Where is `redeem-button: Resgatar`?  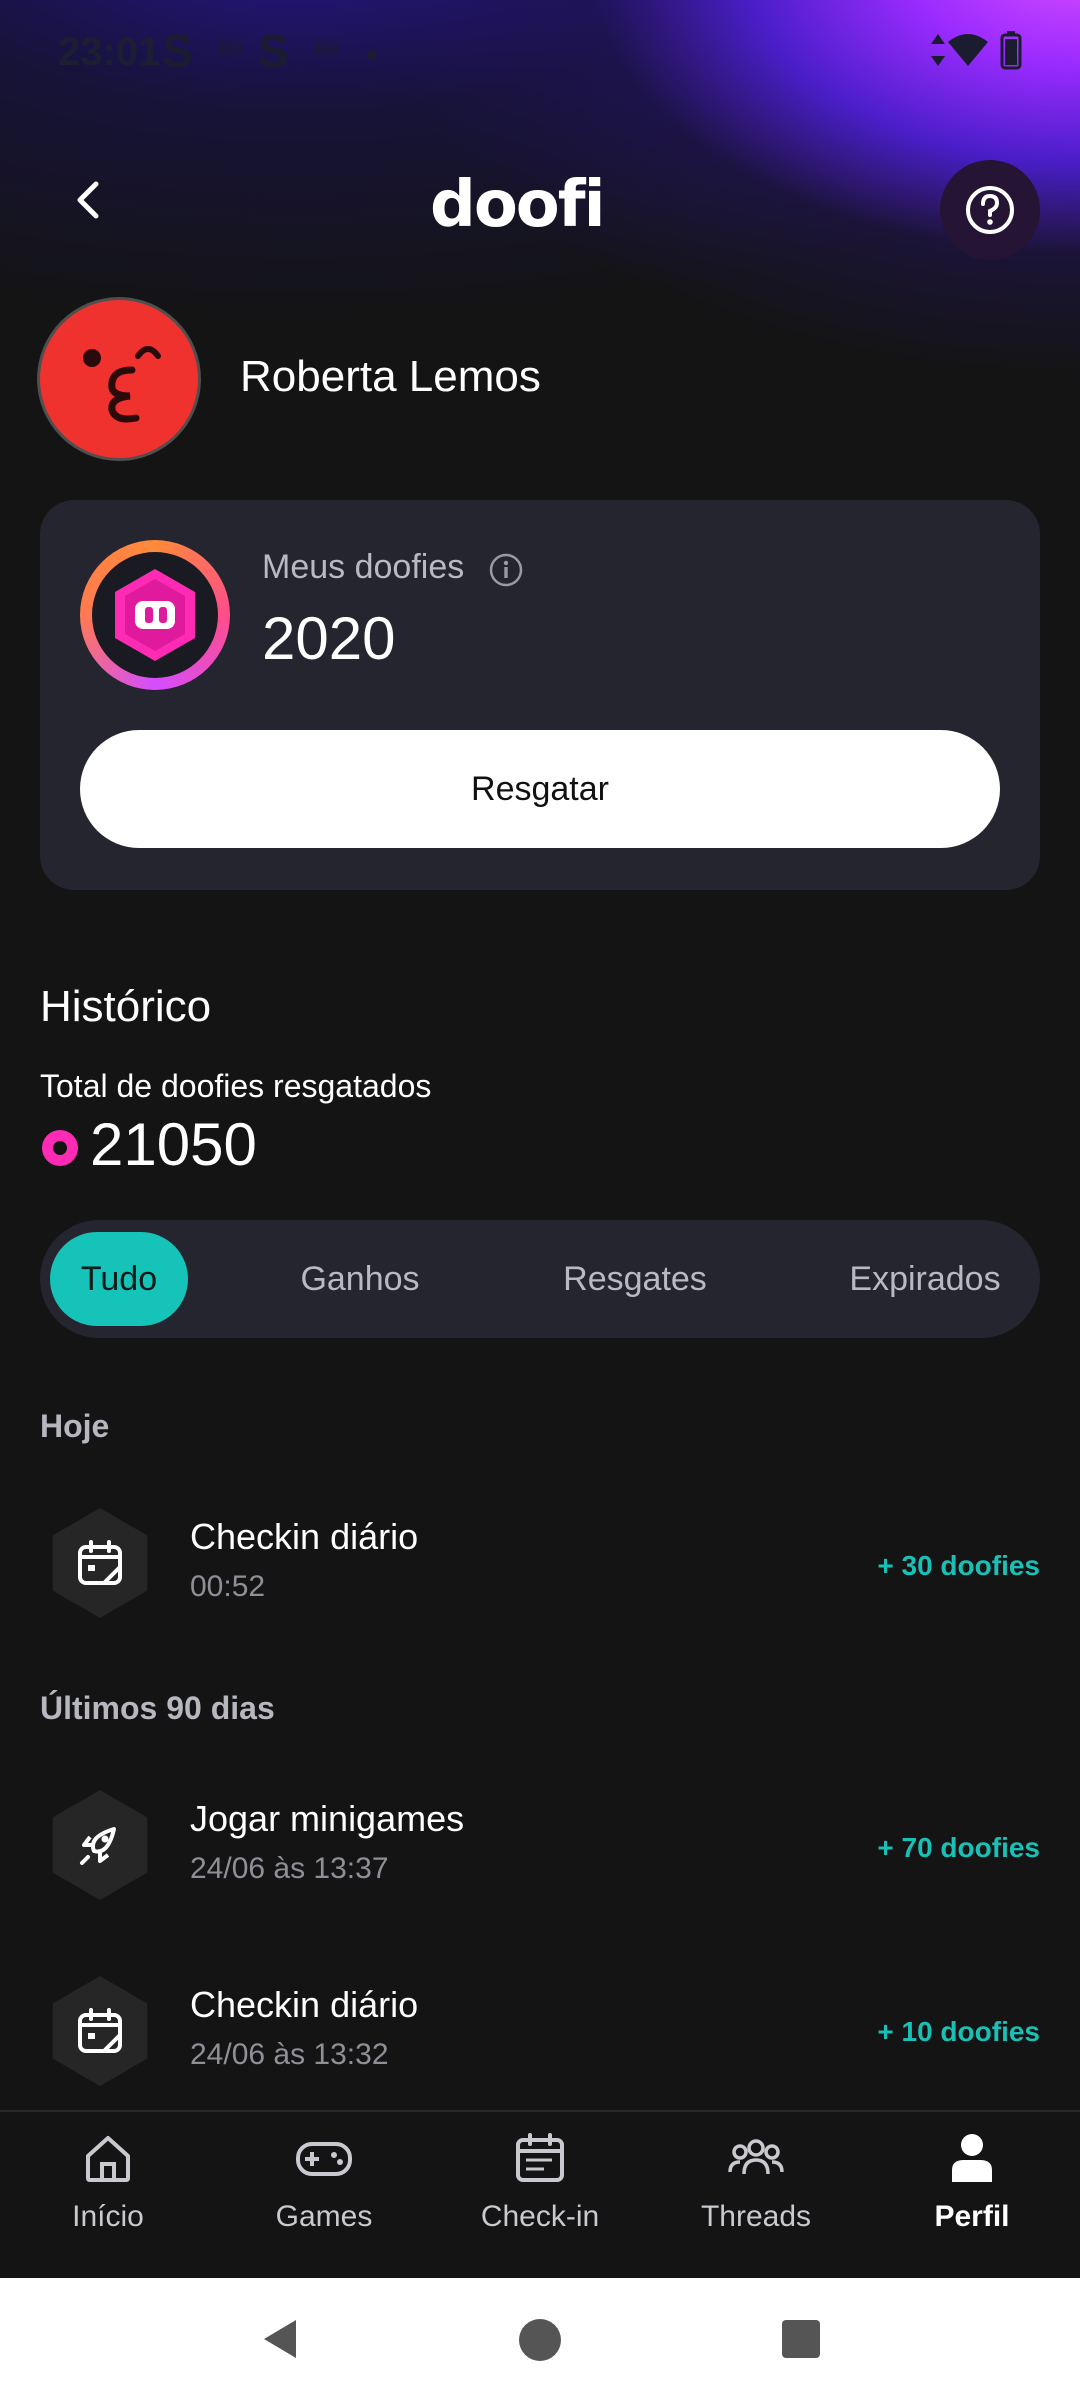
redeem-button: Resgatar is located at coordinates (540, 789).